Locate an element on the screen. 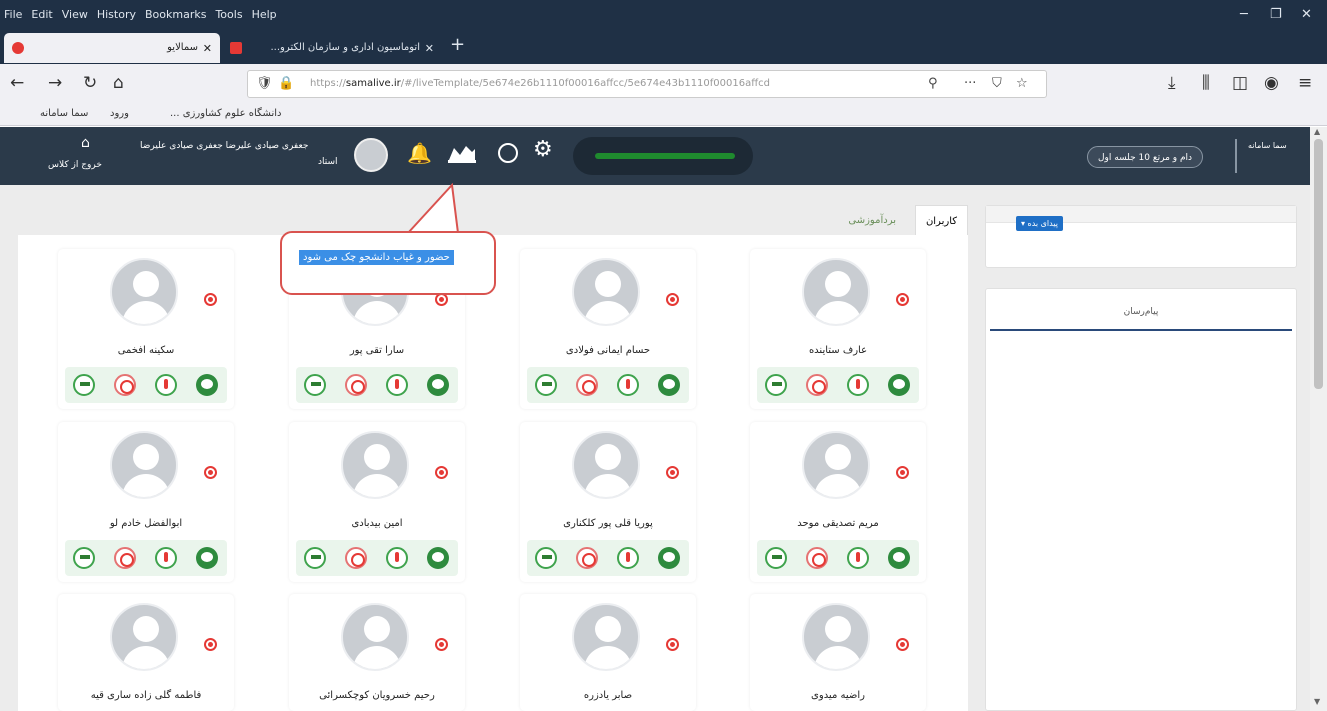 The height and width of the screenshot is (711, 1327). back-icon: ← is located at coordinates (17, 83).